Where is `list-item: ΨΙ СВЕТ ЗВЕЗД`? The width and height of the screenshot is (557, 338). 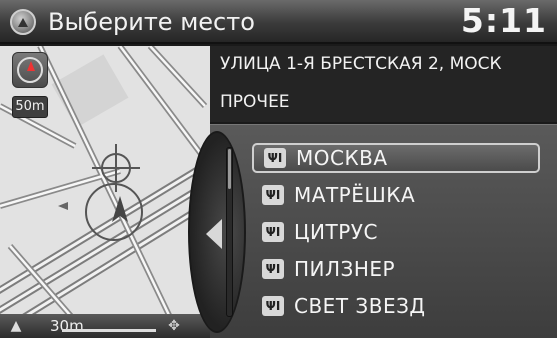 list-item: ΨΙ СВЕТ ЗВЕЗД is located at coordinates (396, 306).